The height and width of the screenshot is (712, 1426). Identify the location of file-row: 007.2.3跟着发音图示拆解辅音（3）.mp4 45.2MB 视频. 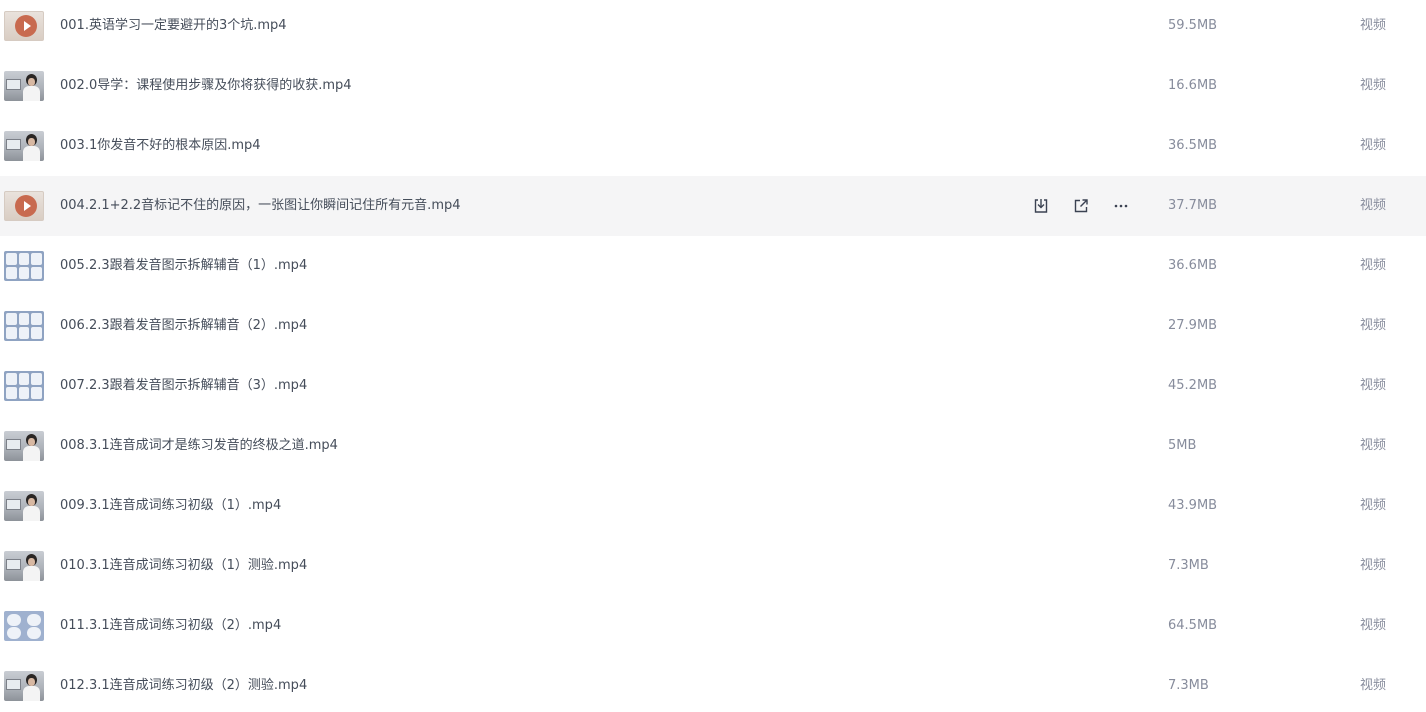
(713, 386).